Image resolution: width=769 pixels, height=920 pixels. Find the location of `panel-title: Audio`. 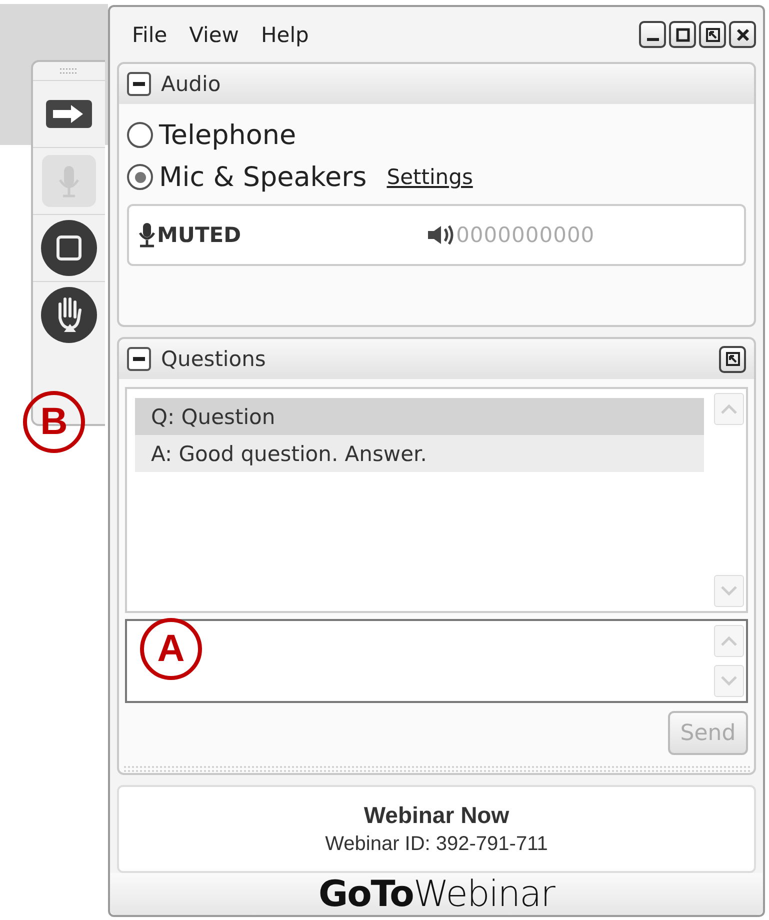

panel-title: Audio is located at coordinates (191, 84).